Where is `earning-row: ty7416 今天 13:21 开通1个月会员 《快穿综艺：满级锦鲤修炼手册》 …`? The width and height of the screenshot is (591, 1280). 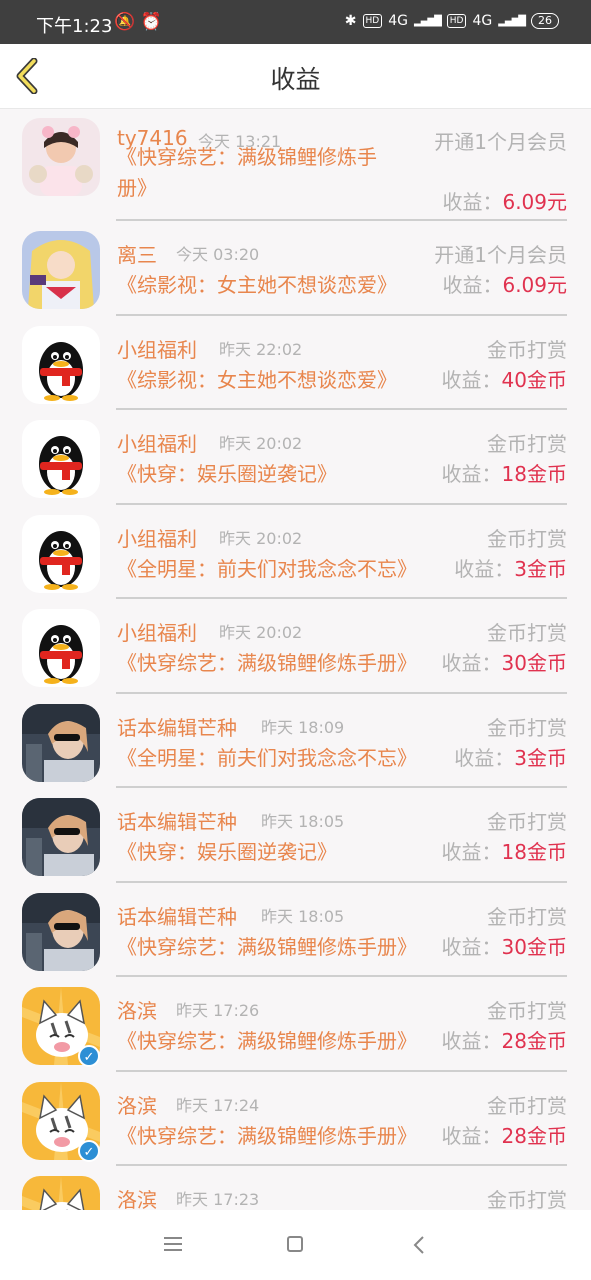
earning-row: ty7416 今天 13:21 开通1个月会员 《快穿综艺：满级锦鲤修炼手册》 … is located at coordinates (295, 164).